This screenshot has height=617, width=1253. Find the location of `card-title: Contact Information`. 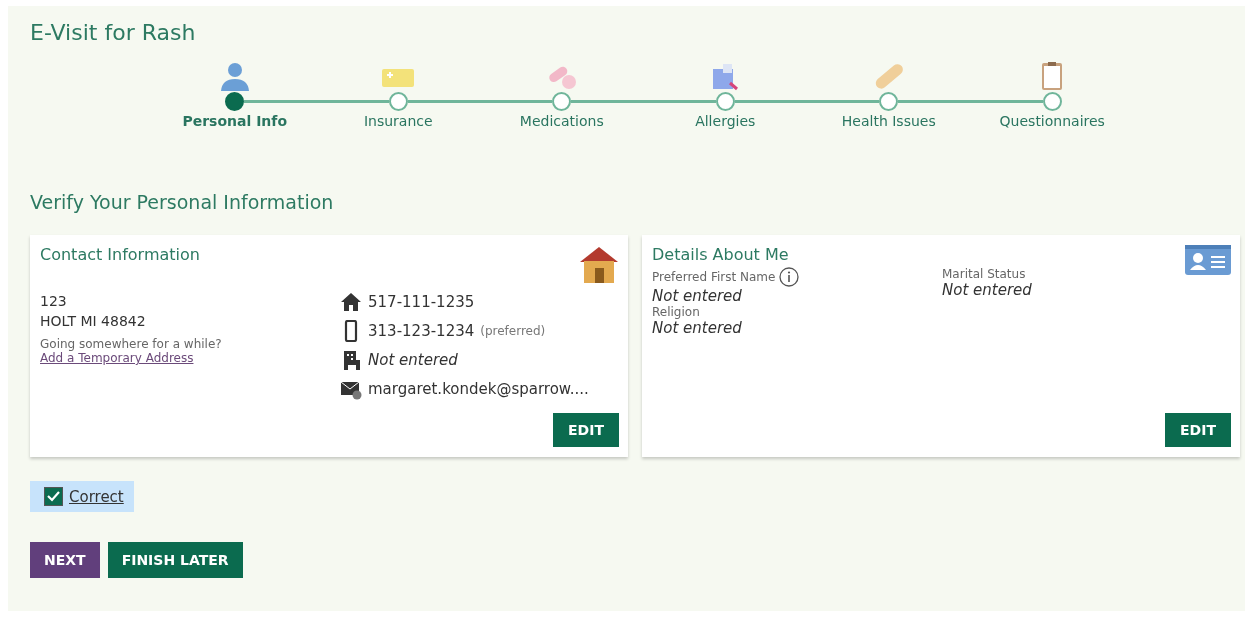

card-title: Contact Information is located at coordinates (120, 254).